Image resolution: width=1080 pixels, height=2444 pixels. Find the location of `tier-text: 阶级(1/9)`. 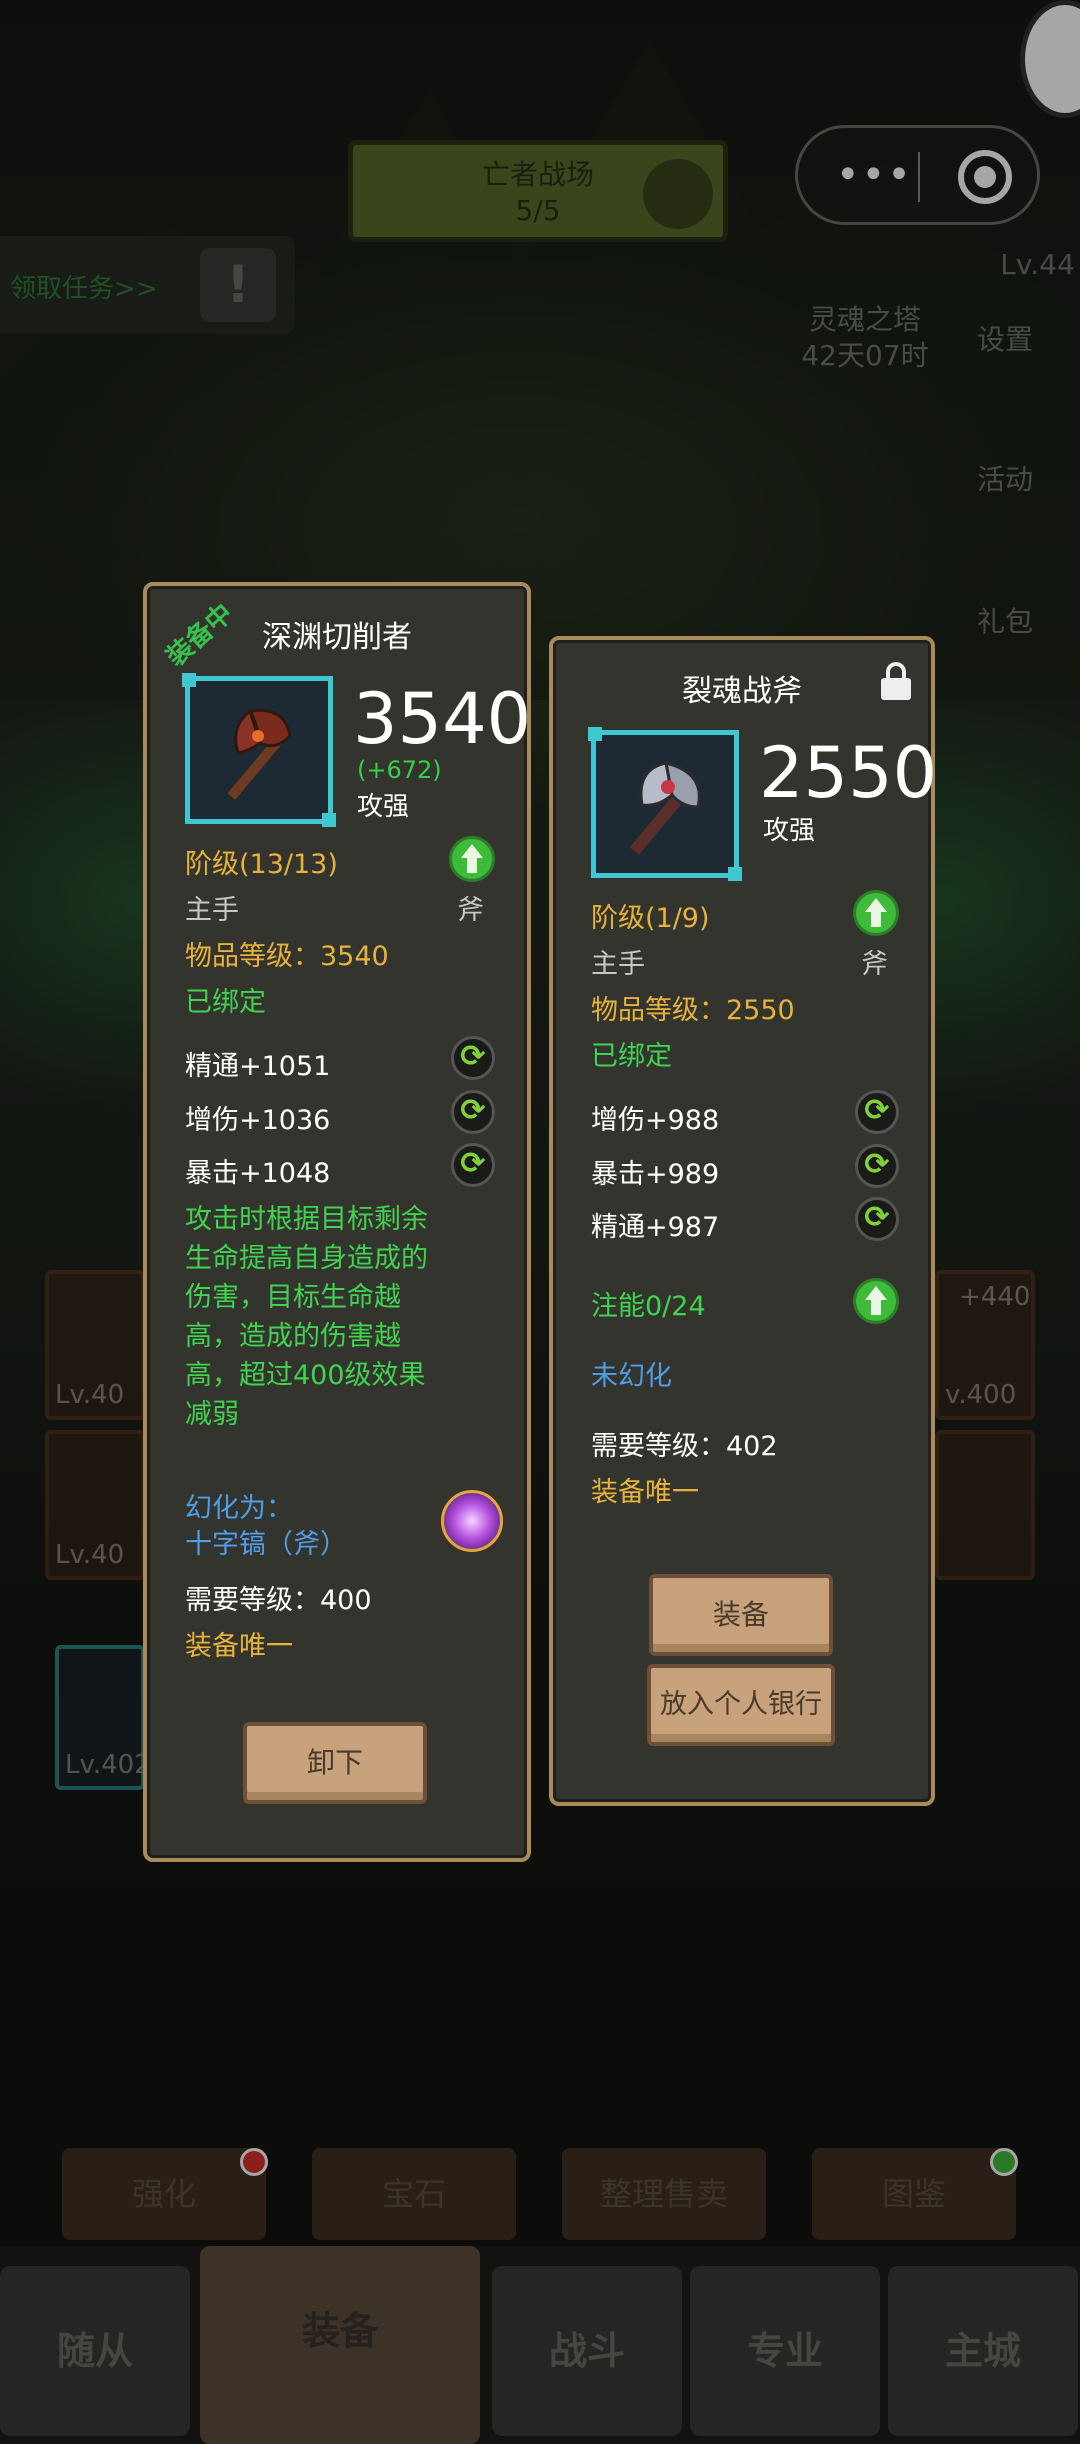

tier-text: 阶级(1/9) is located at coordinates (650, 918).